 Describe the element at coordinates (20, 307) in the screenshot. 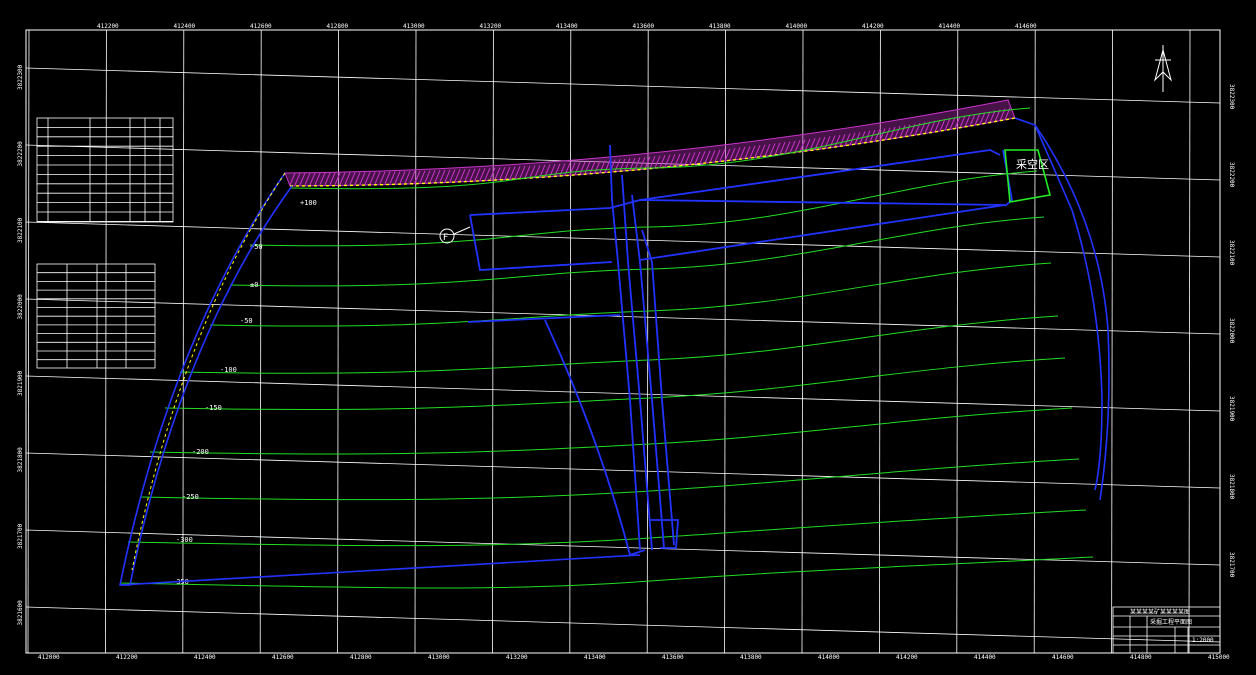

I see `left-coord-label: 3822000` at that location.